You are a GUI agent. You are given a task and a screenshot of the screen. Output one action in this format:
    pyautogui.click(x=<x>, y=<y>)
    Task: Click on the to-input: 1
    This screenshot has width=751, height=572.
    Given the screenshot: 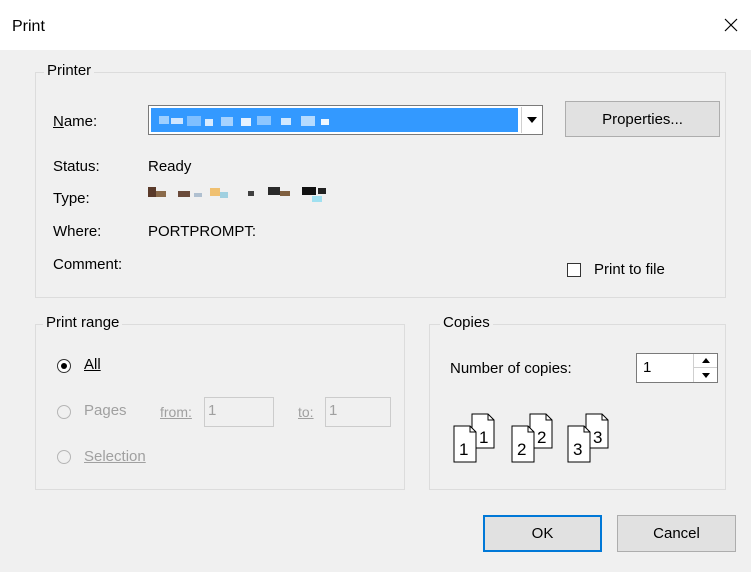 What is the action you would take?
    pyautogui.click(x=358, y=412)
    